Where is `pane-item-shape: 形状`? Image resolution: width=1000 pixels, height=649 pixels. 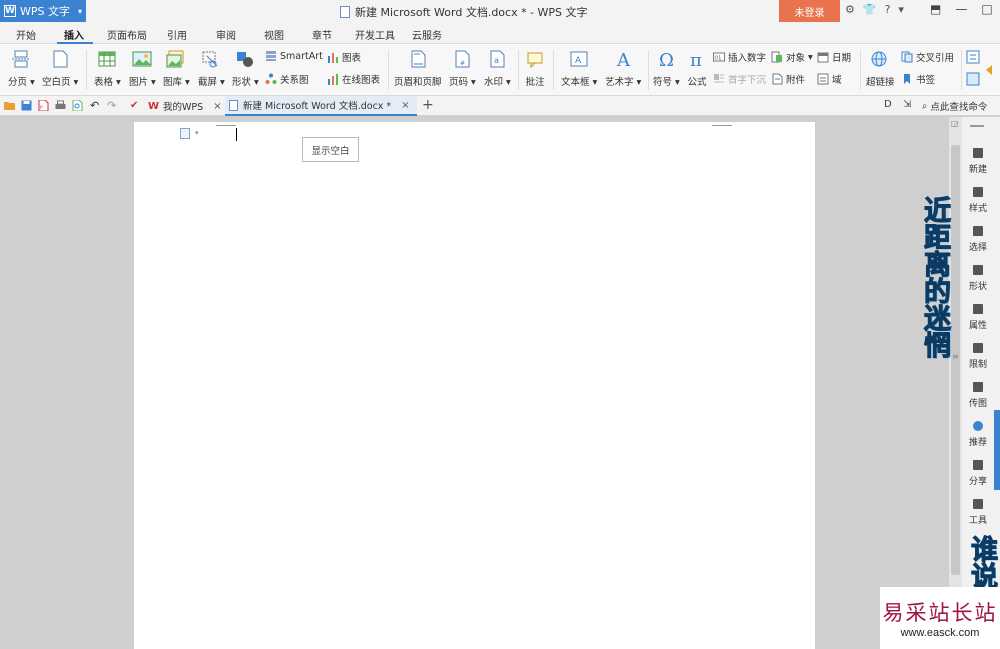
pane-item-shape: 形状 is located at coordinates (978, 278).